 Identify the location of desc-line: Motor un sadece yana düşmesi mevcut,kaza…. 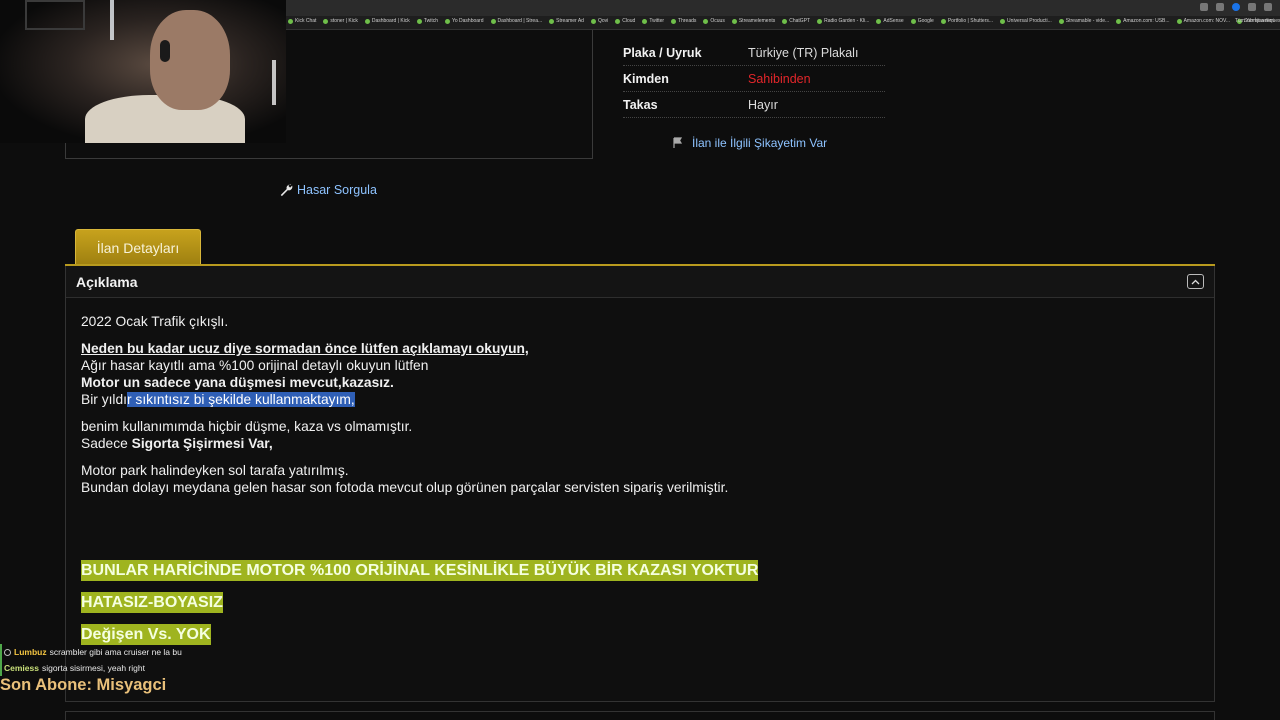
(237, 382).